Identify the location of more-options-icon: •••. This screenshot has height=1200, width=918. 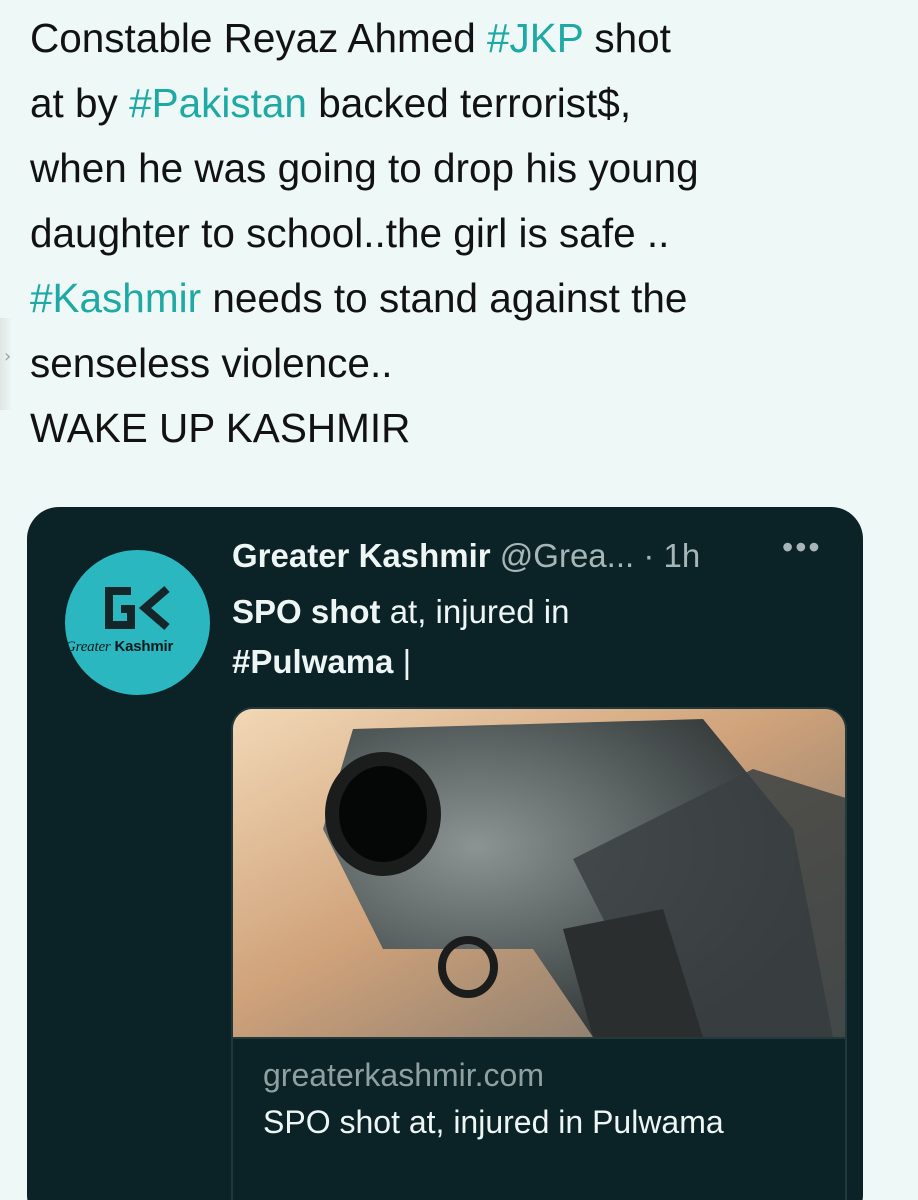
(802, 547).